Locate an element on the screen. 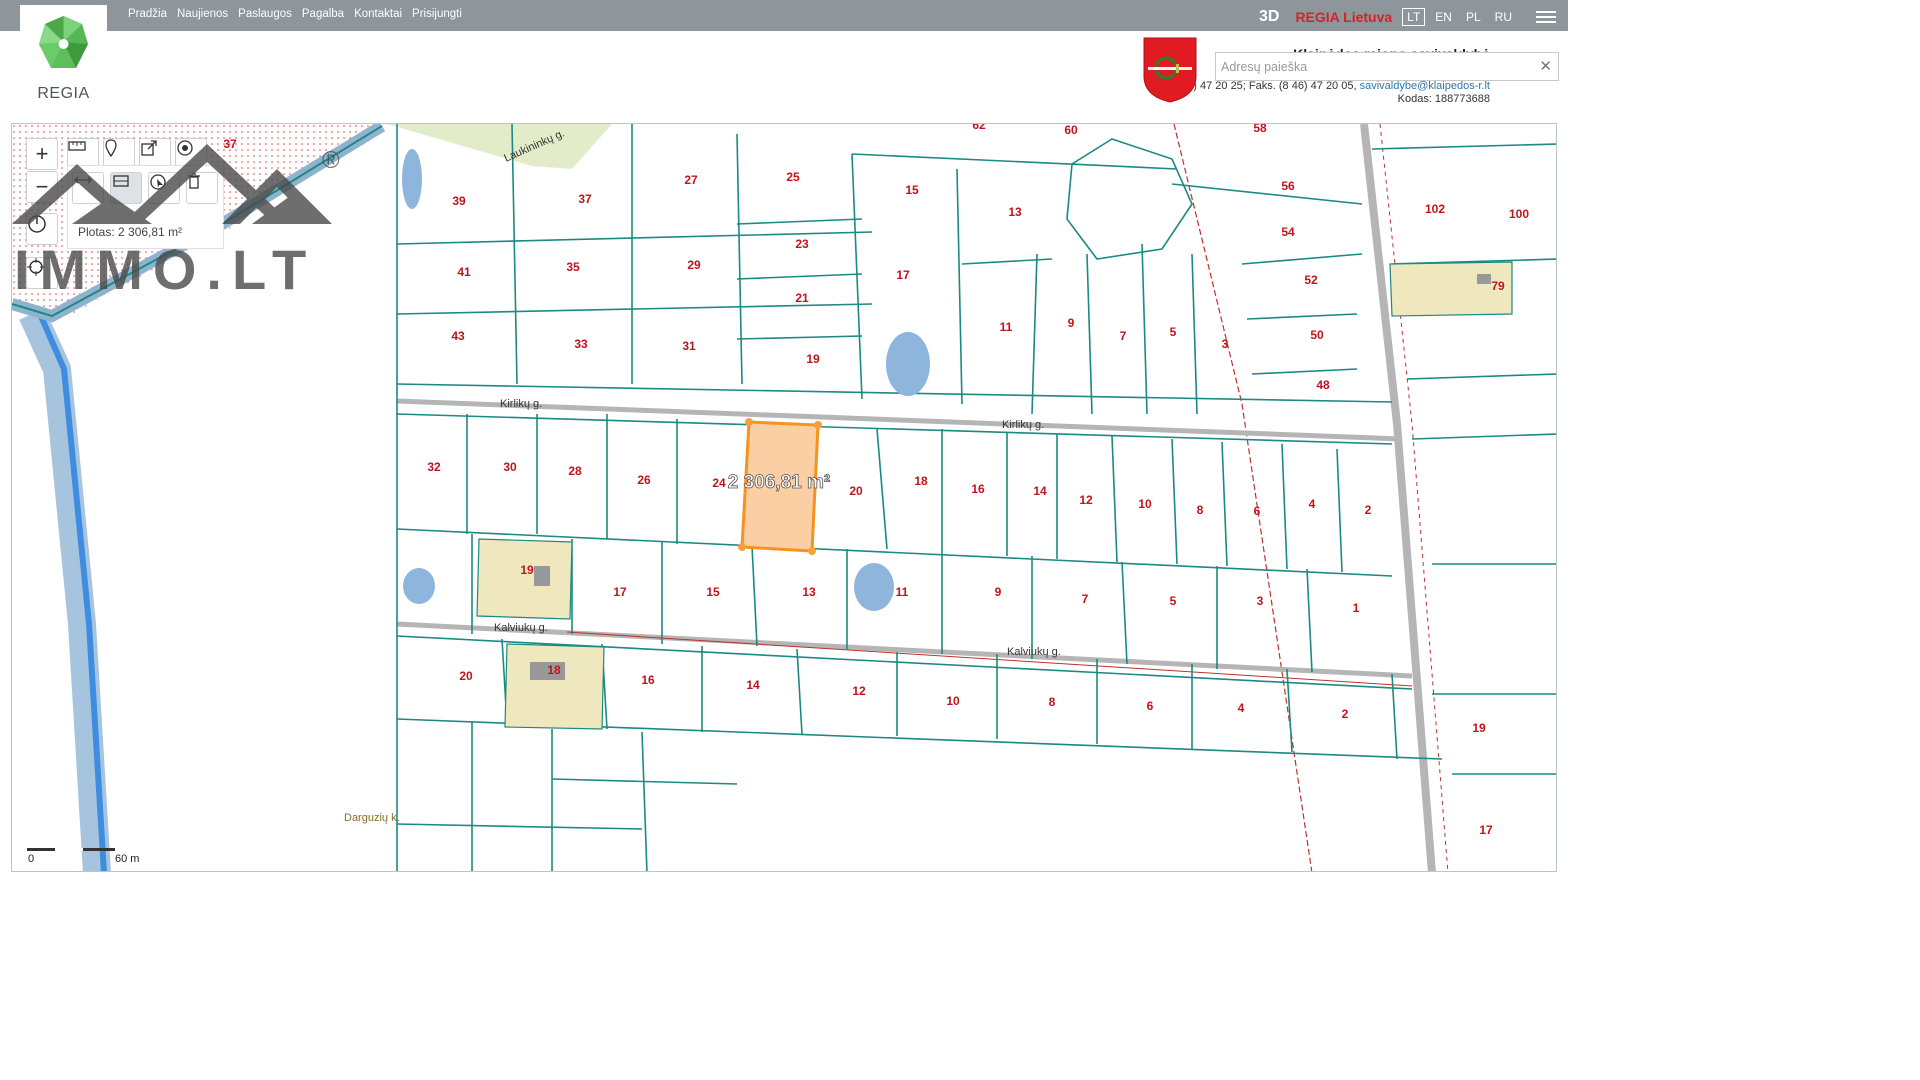 The image size is (1920, 1080). parcel-number: 58 is located at coordinates (1260, 129).